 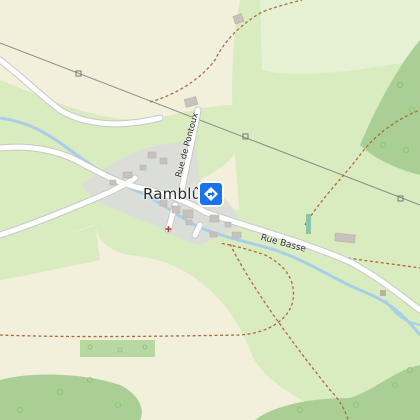 What do you see at coordinates (168, 229) in the screenshot?
I see `poi-icon: ✚` at bounding box center [168, 229].